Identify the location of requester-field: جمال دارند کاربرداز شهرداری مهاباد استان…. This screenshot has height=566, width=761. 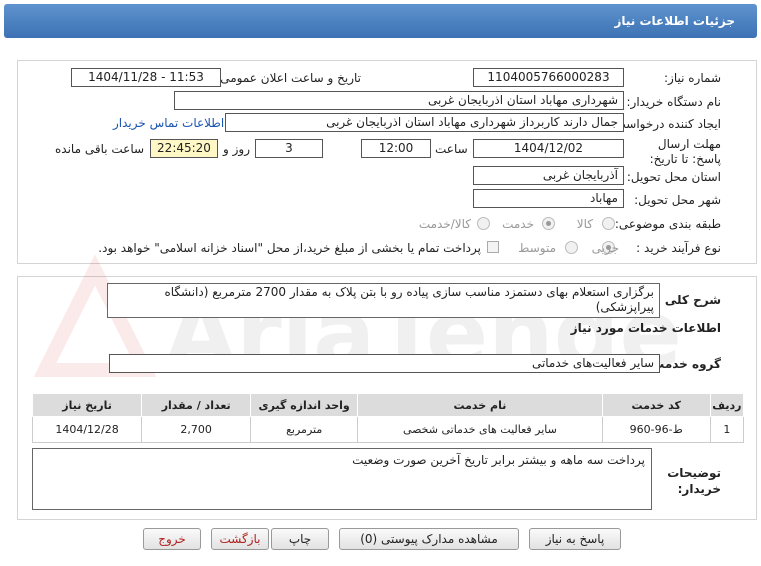
(424, 122).